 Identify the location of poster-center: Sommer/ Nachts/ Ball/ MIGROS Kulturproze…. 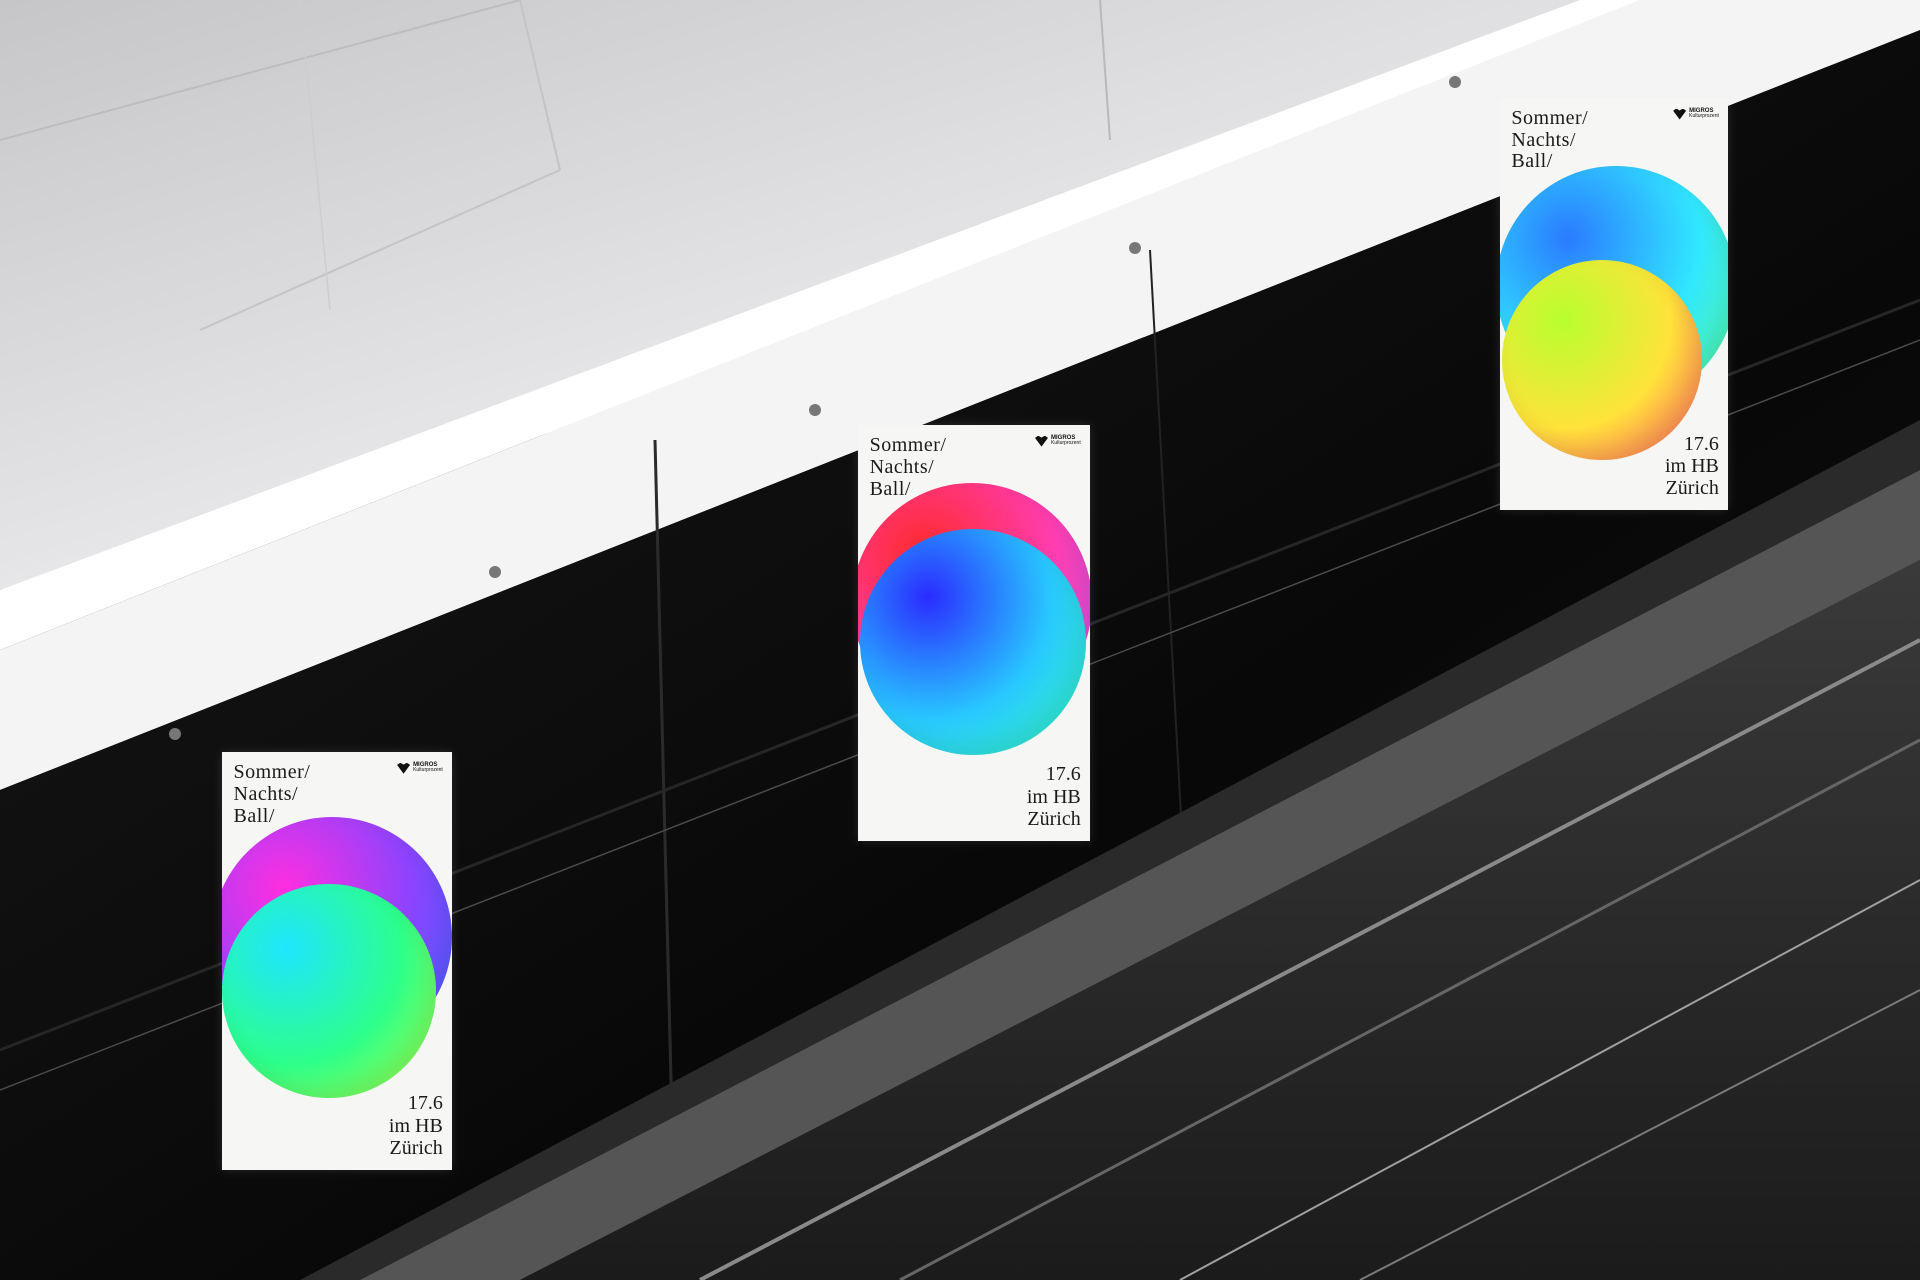
(974, 633).